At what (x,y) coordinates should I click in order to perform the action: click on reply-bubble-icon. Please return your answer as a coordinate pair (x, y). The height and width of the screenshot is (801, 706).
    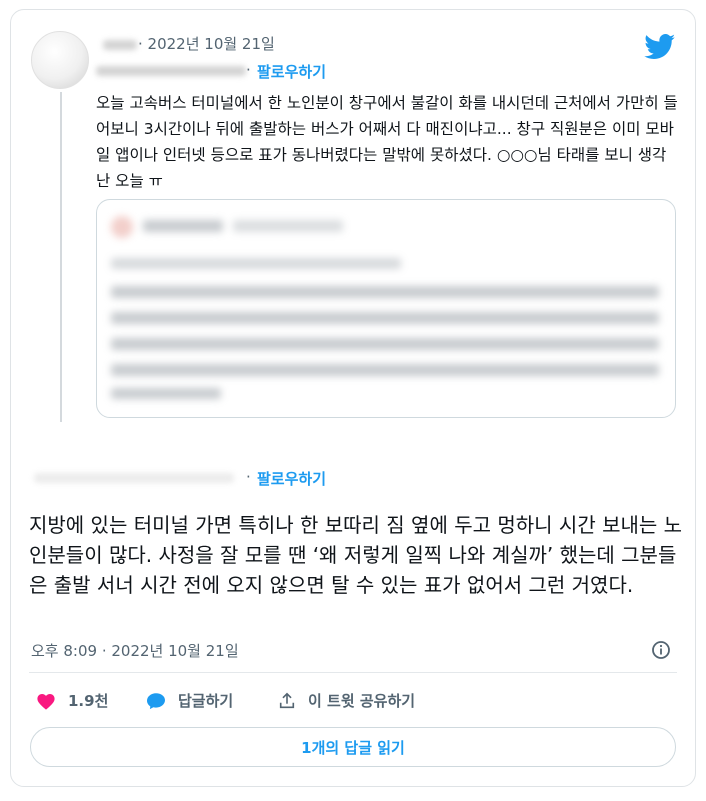
    Looking at the image, I should click on (156, 701).